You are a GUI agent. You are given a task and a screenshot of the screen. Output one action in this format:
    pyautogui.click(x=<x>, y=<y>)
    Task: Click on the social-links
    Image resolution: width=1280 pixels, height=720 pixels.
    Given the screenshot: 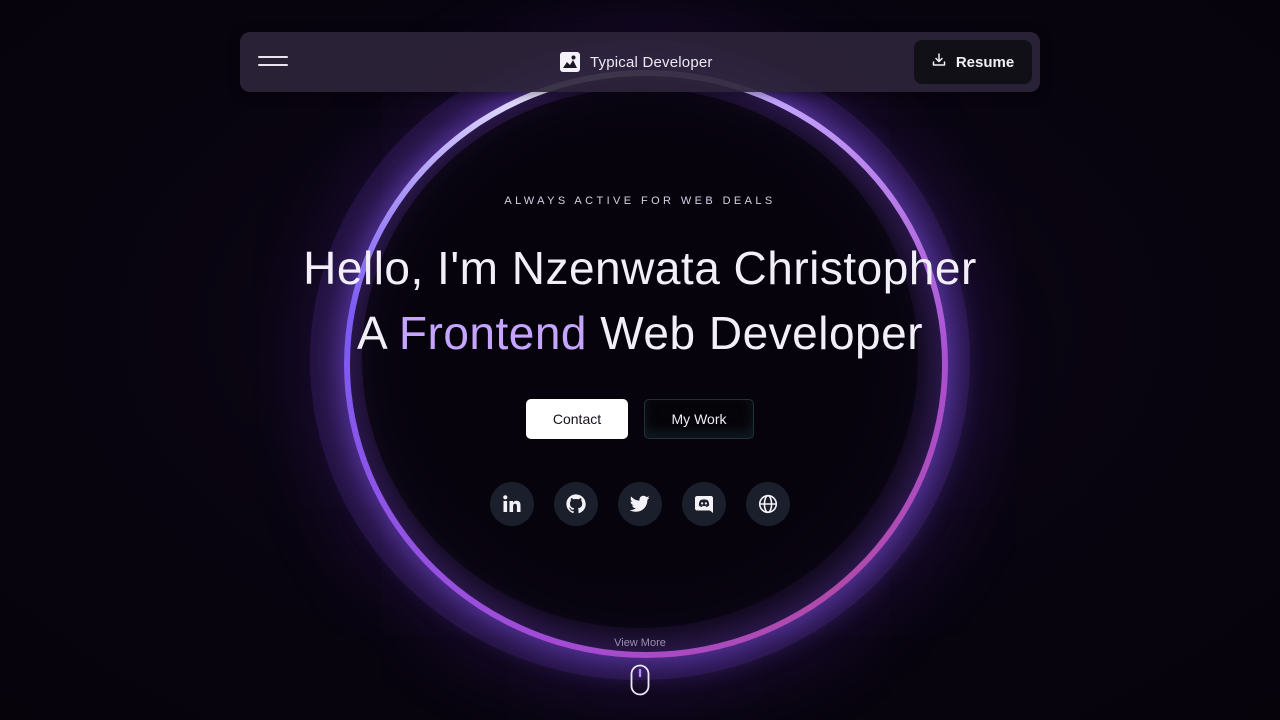 What is the action you would take?
    pyautogui.click(x=640, y=504)
    